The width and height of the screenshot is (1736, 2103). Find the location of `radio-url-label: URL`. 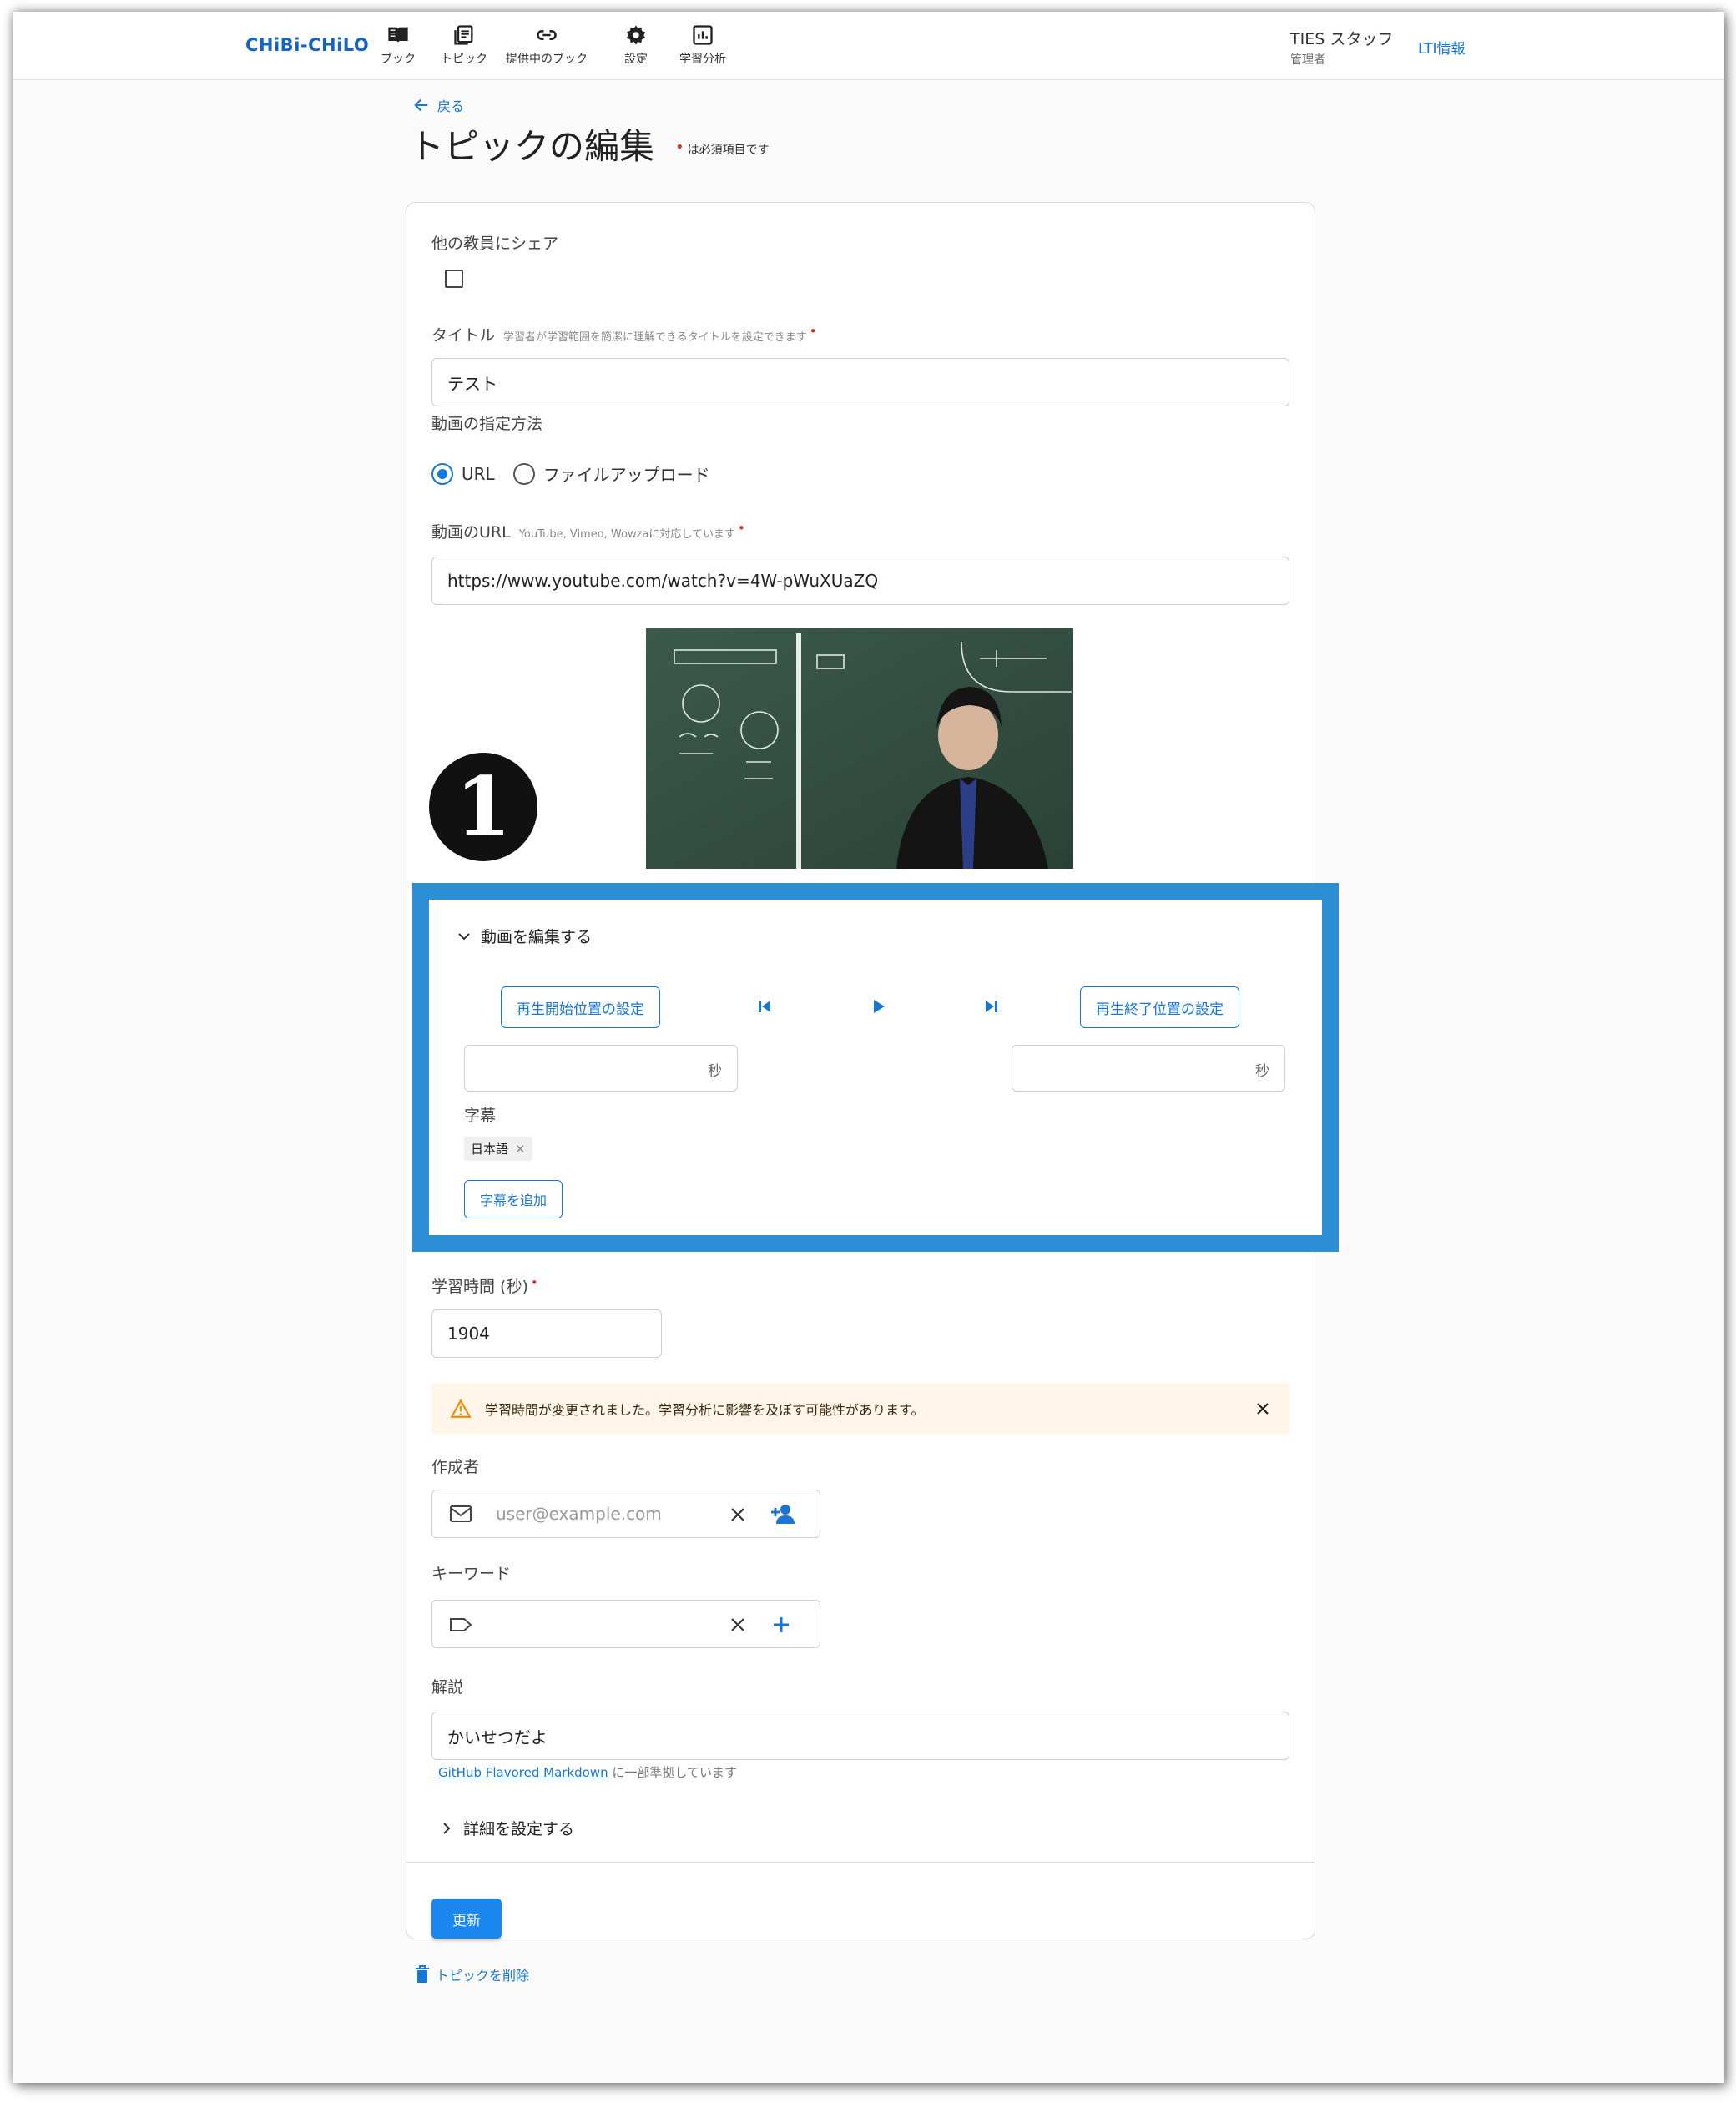

radio-url-label: URL is located at coordinates (478, 473).